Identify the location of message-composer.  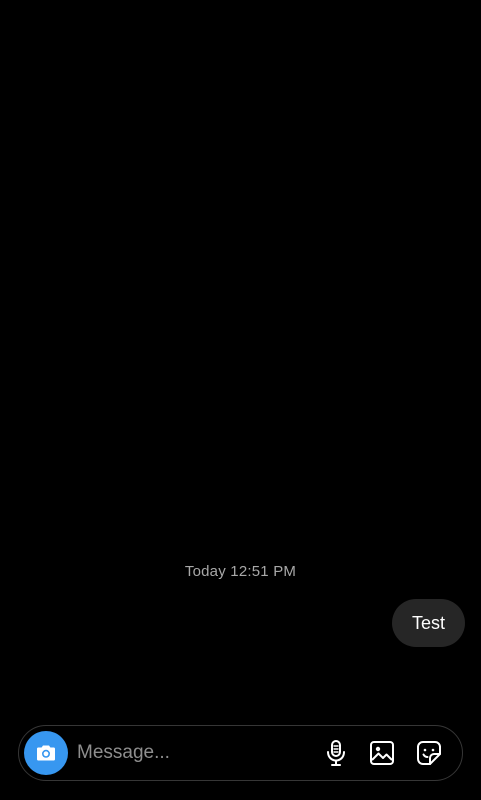
(240, 753).